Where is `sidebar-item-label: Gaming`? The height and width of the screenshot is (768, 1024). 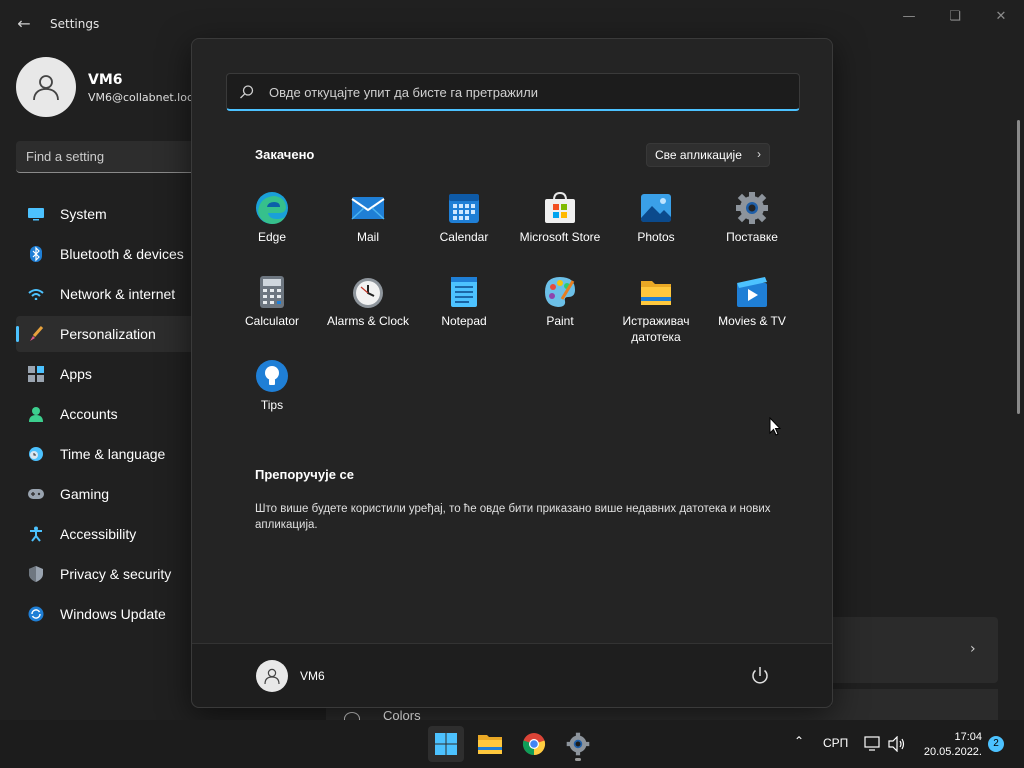 sidebar-item-label: Gaming is located at coordinates (85, 494).